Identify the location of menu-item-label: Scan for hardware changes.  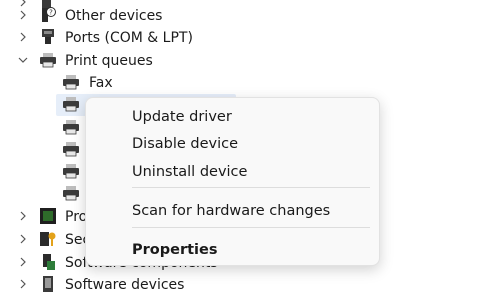
(231, 211).